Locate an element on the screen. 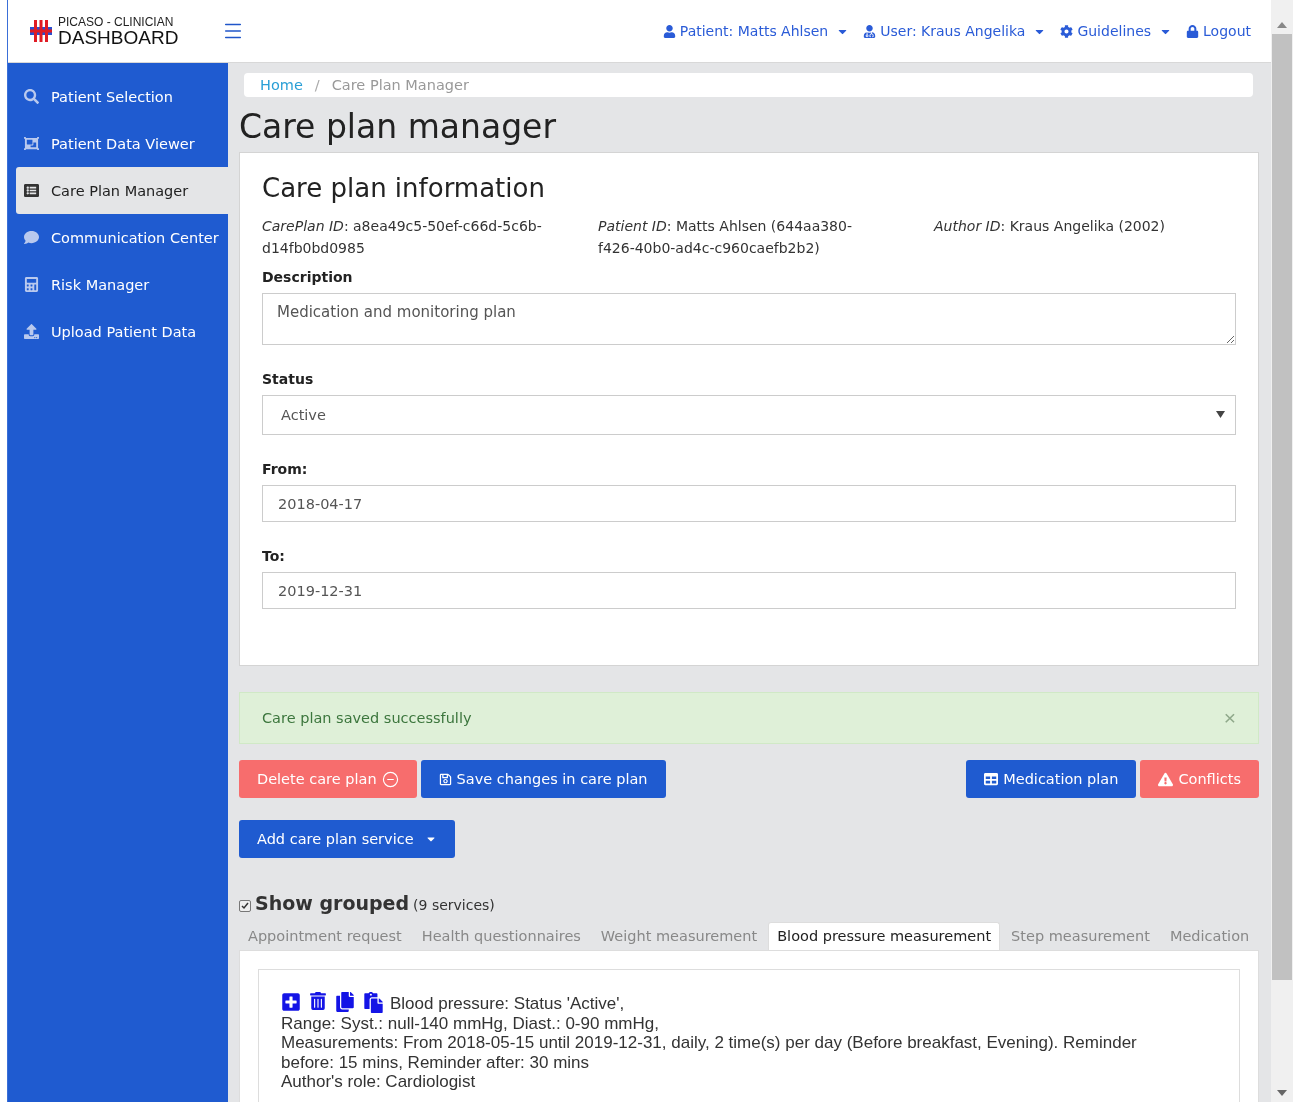  info-text: CarePlan ID: a8ea49c5-50ef-c66d-5c6b-d14fb0bd0985 is located at coordinates (402, 237).